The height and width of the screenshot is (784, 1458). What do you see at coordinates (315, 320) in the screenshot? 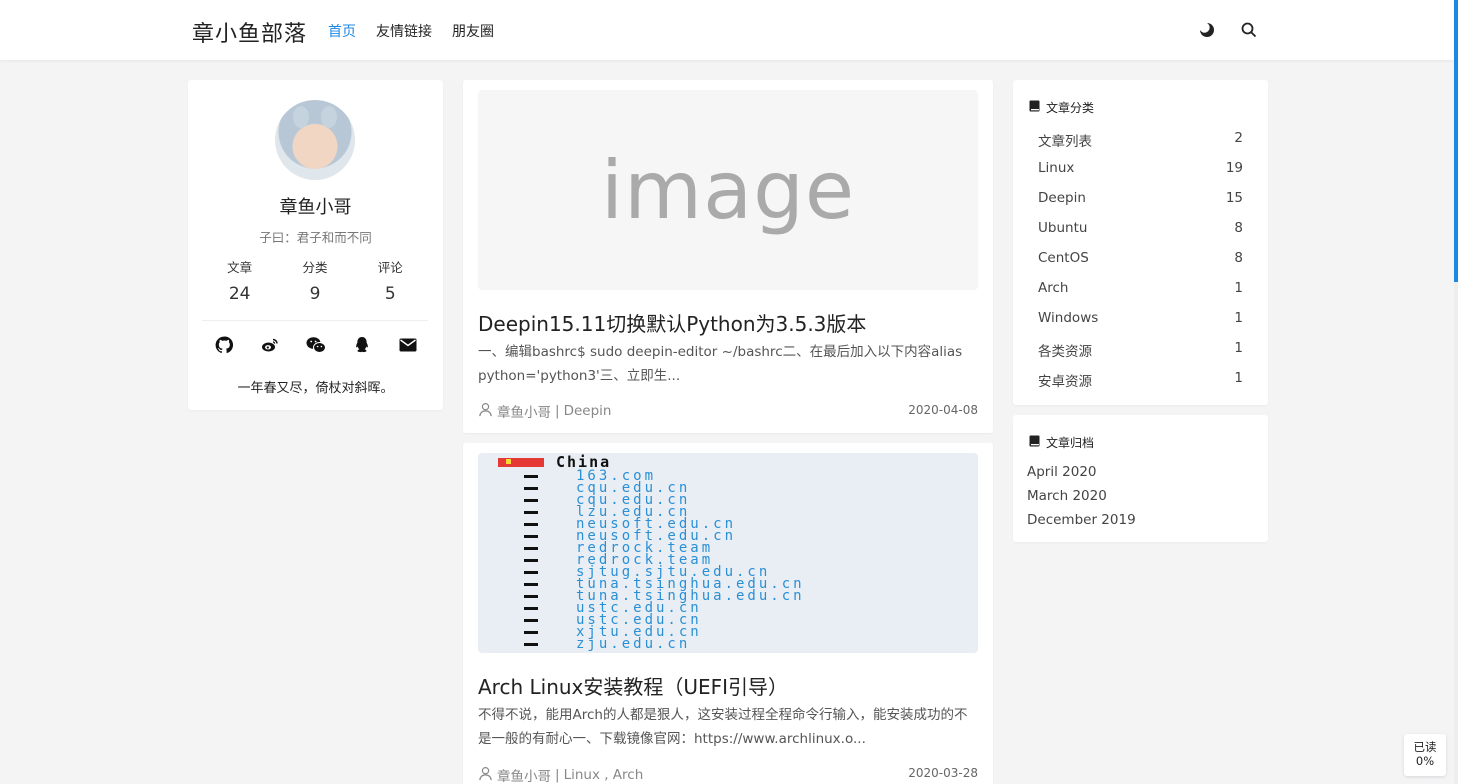
I see `profile-divider` at bounding box center [315, 320].